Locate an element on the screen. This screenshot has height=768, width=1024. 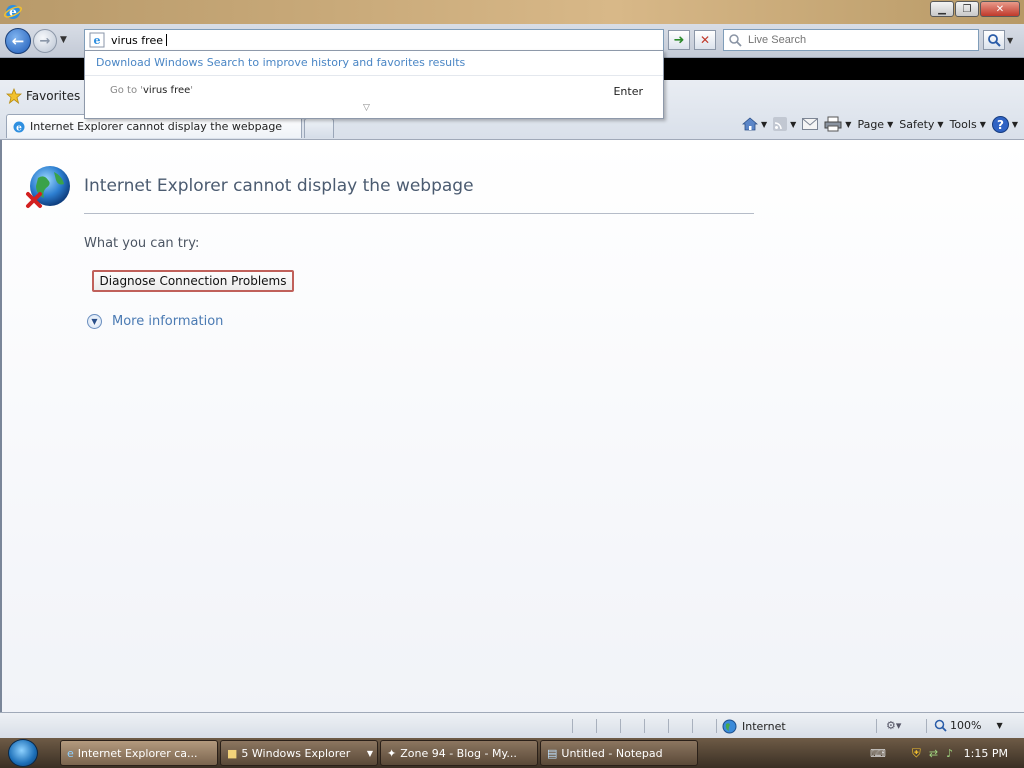
rss-icon is located at coordinates (780, 124).